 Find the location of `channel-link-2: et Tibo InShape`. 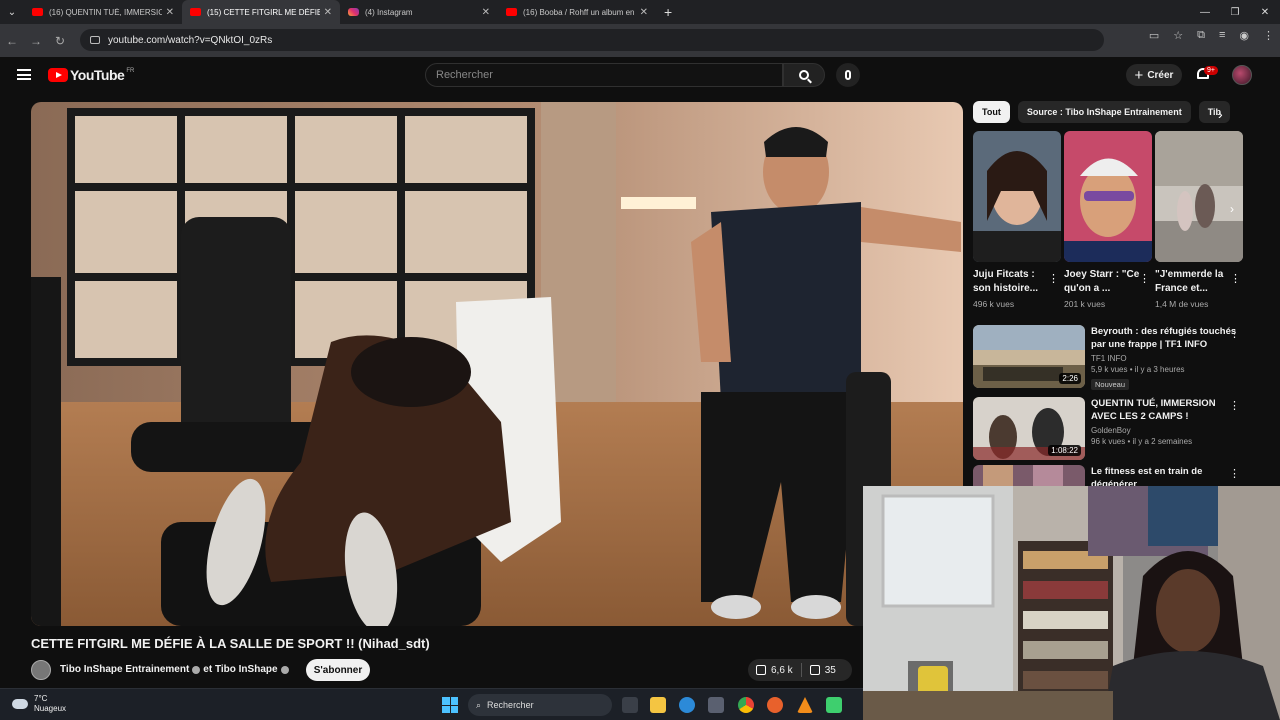

channel-link-2: et Tibo InShape is located at coordinates (240, 669).